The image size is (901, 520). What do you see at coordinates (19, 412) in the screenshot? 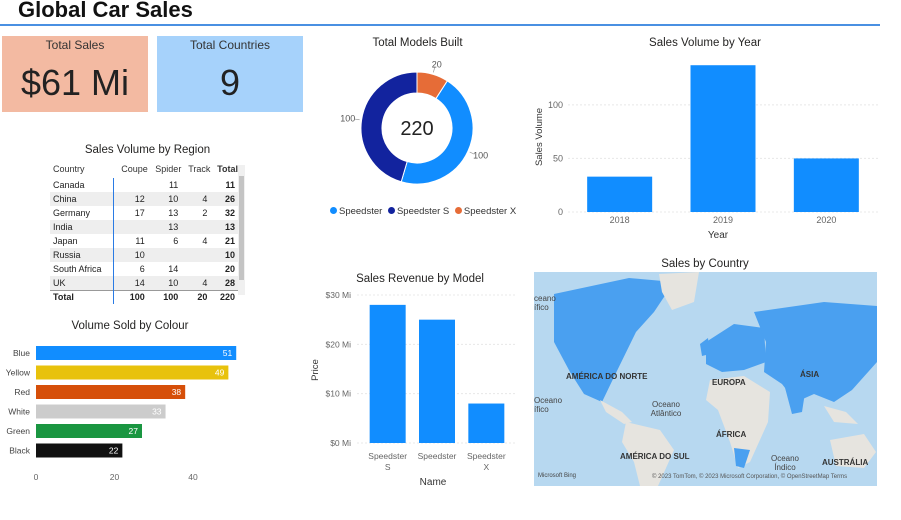
I see `category-label: White` at bounding box center [19, 412].